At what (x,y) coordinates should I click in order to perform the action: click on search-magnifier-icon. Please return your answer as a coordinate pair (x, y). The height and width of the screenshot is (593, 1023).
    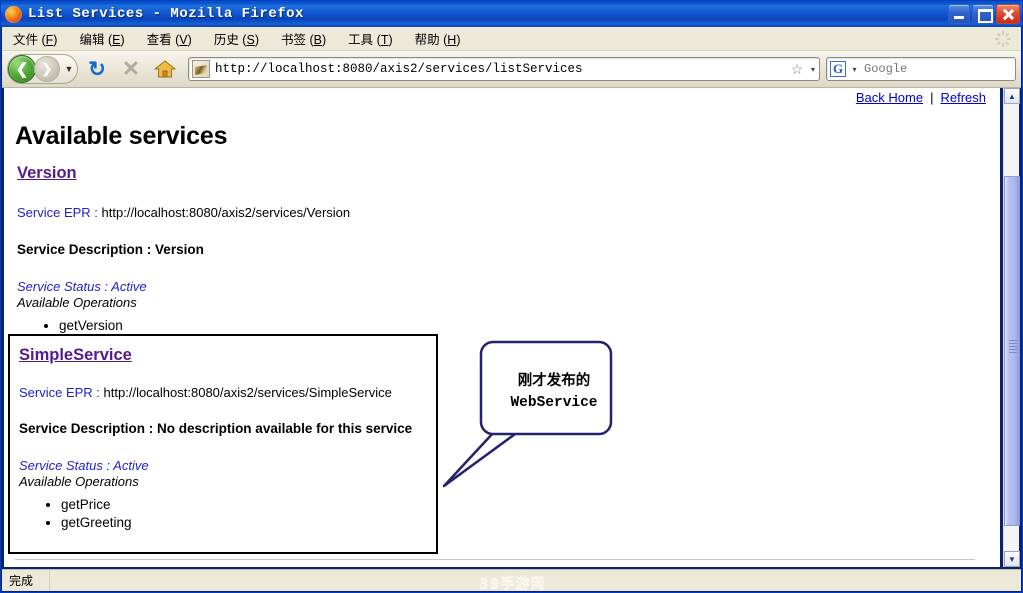
    Looking at the image, I should click on (1020, 69).